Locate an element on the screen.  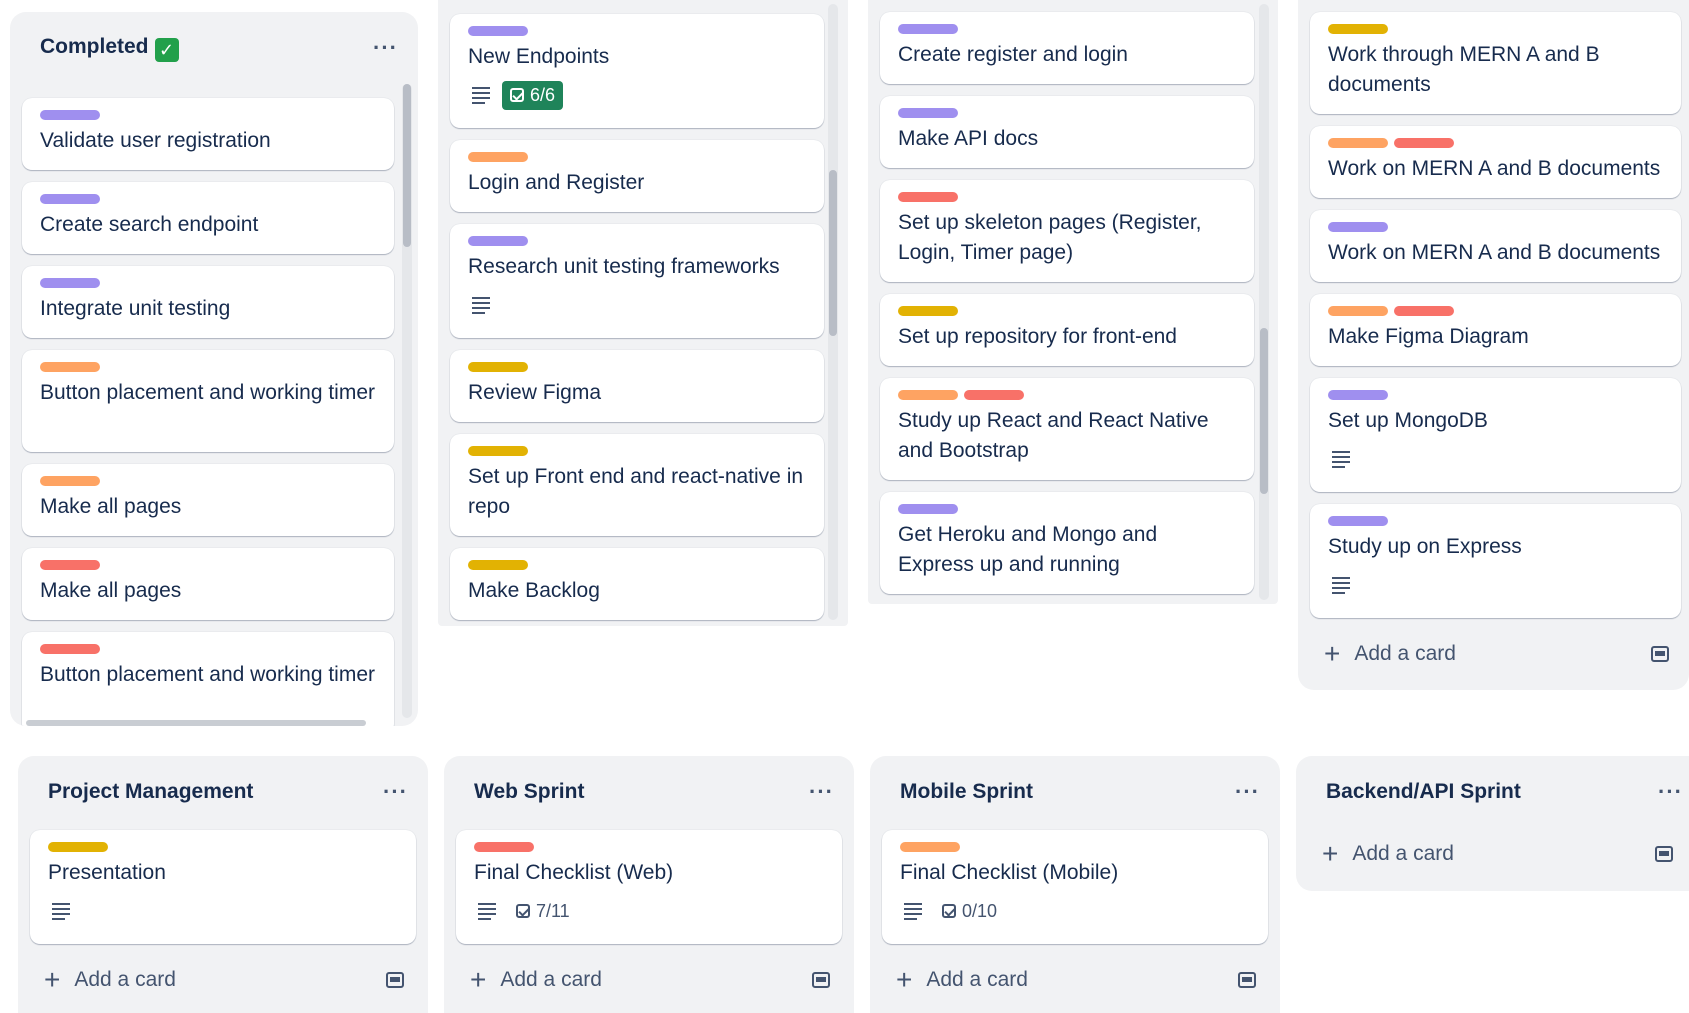
card: Validate user registration is located at coordinates (208, 134).